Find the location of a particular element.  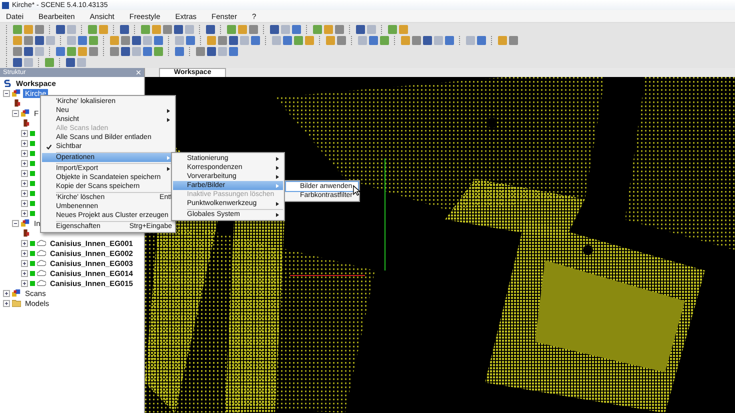

folder-icon is located at coordinates (16, 303).